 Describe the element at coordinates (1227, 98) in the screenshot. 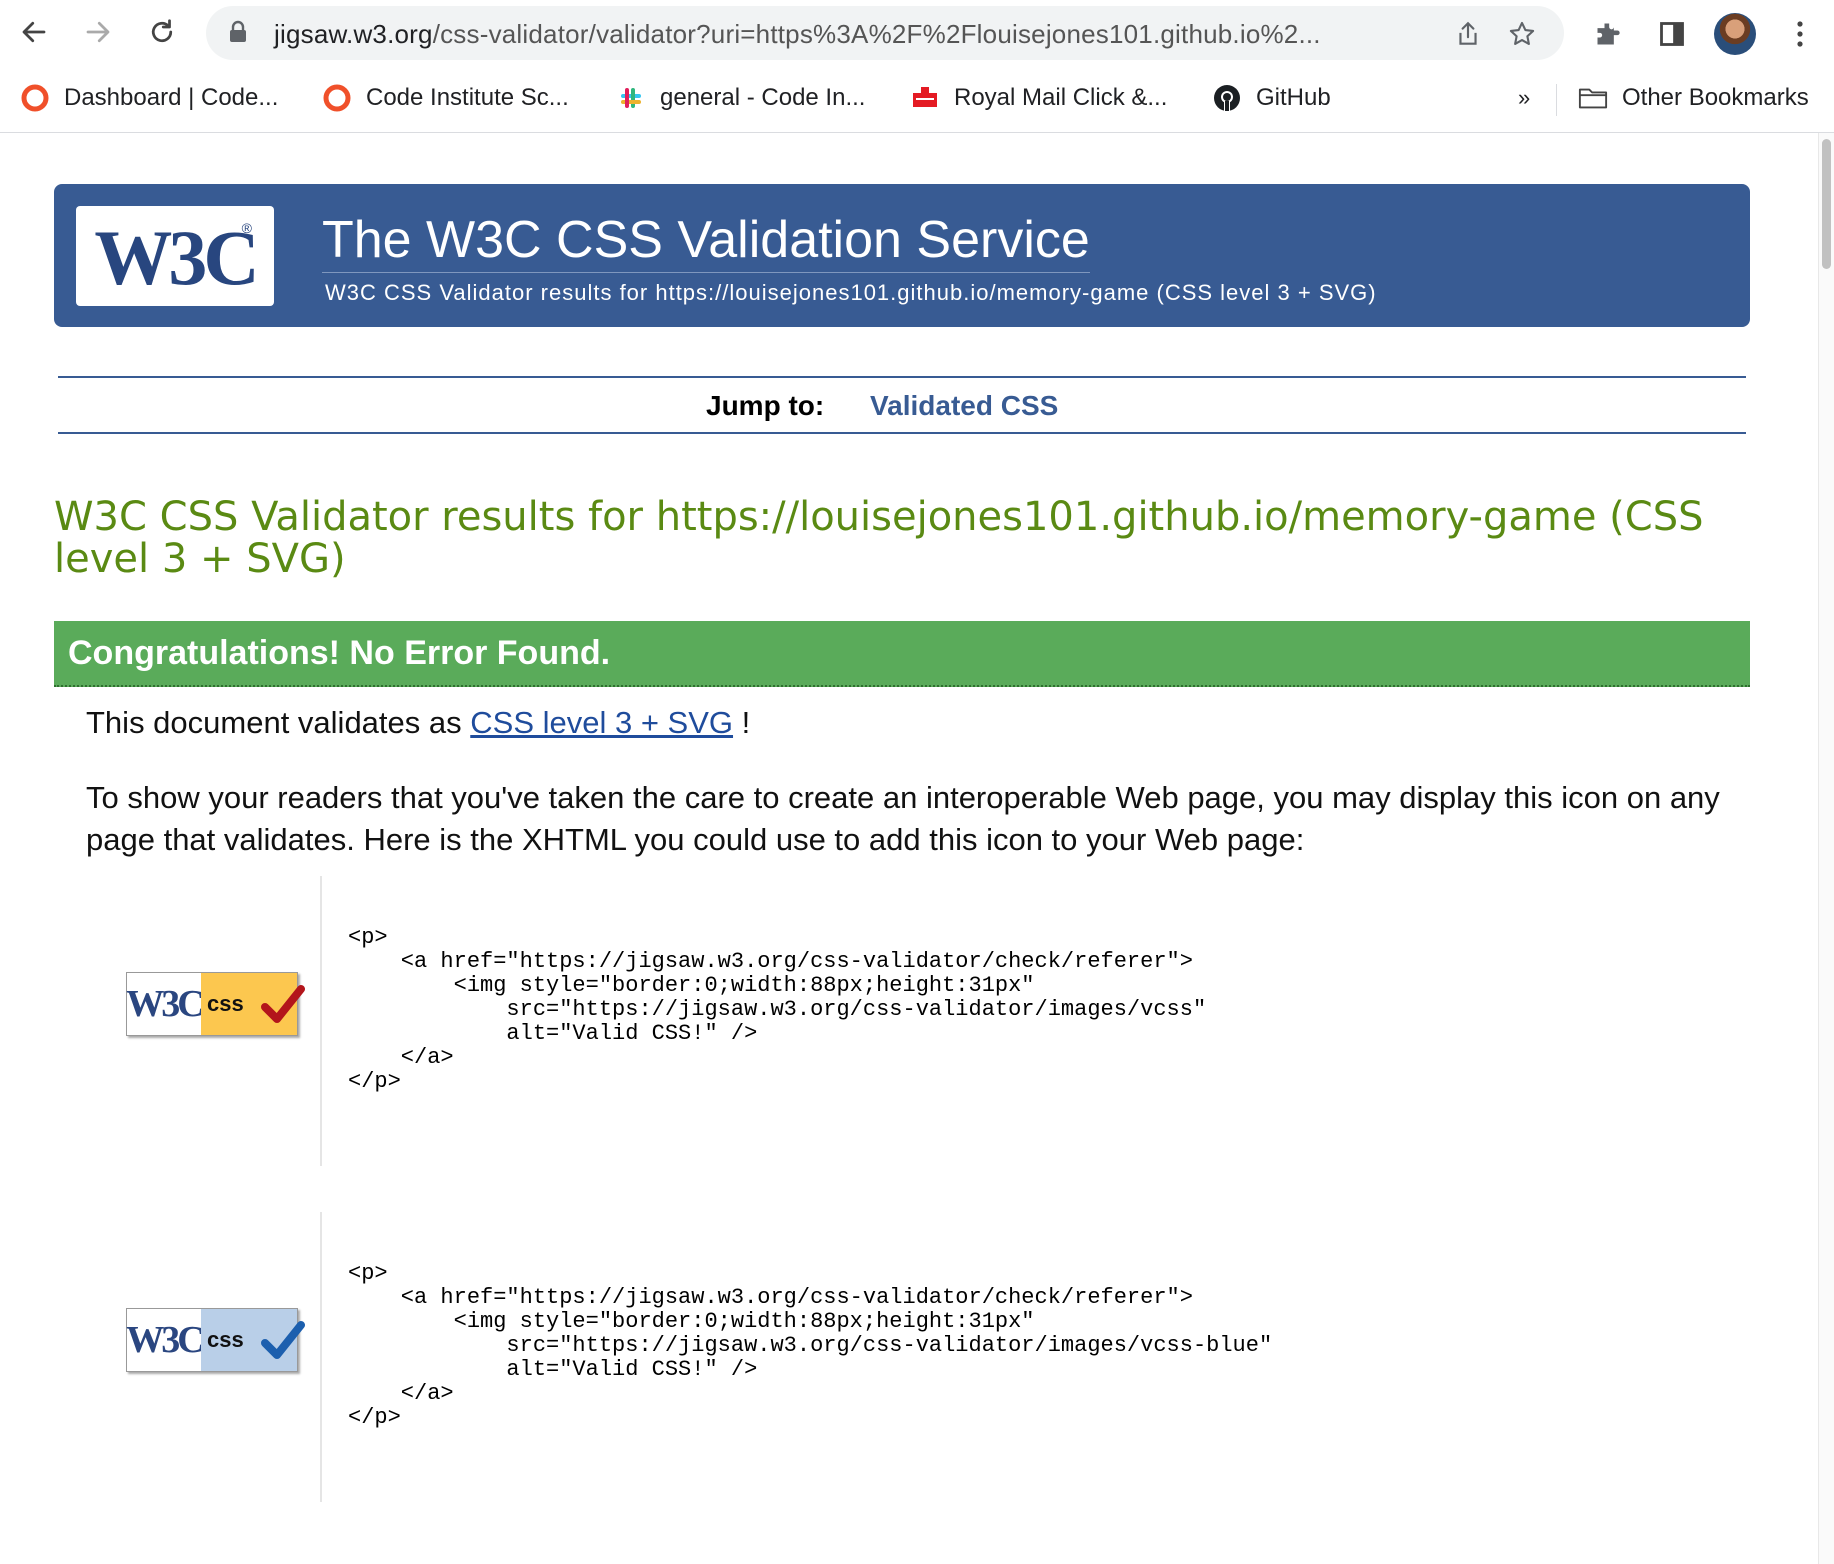

I see `github-icon` at that location.